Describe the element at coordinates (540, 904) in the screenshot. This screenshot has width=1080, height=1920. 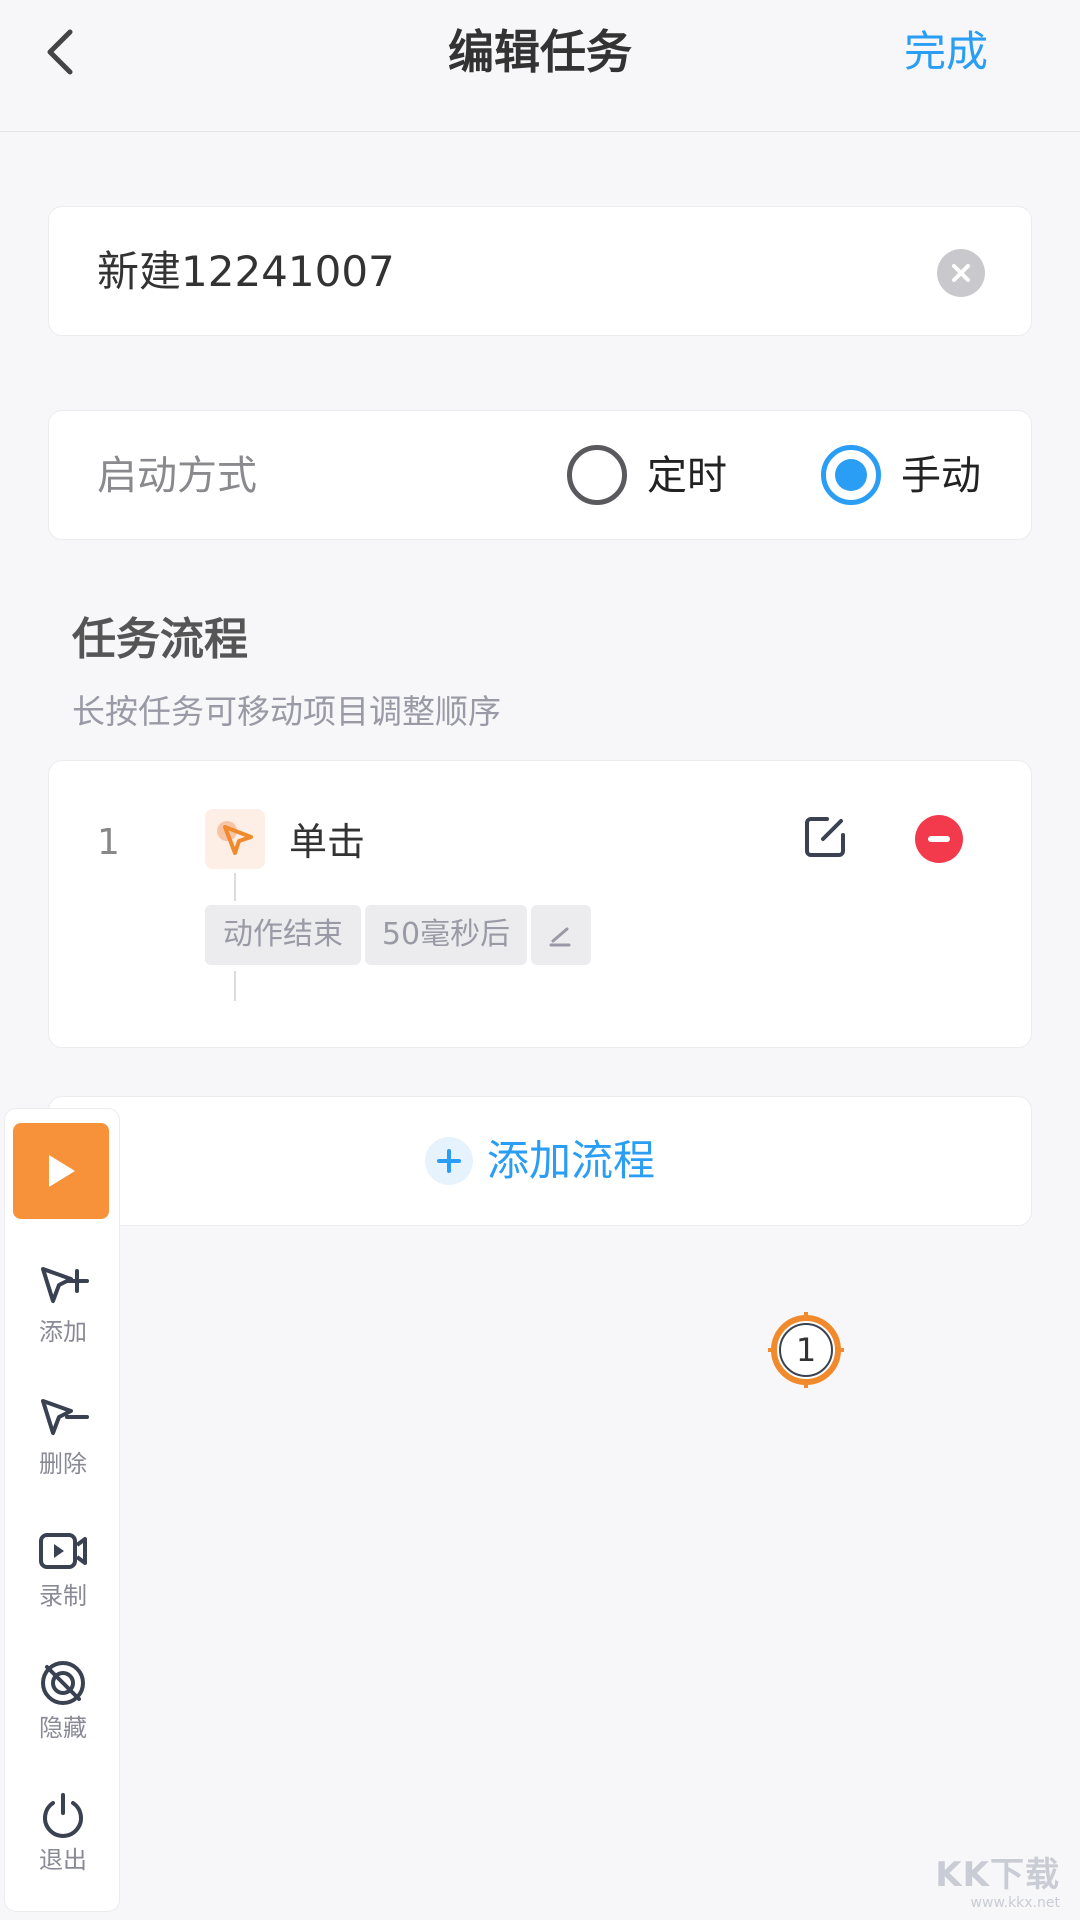
I see `flow-step-card: 1 单击 动作结束 50毫秒后` at that location.